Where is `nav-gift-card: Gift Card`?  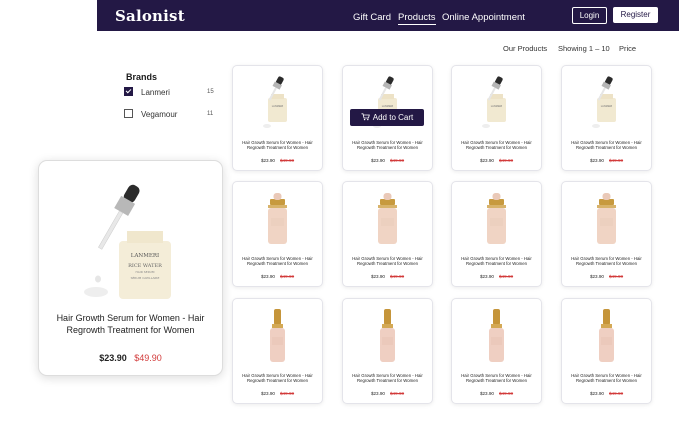
nav-gift-card: Gift Card is located at coordinates (372, 17).